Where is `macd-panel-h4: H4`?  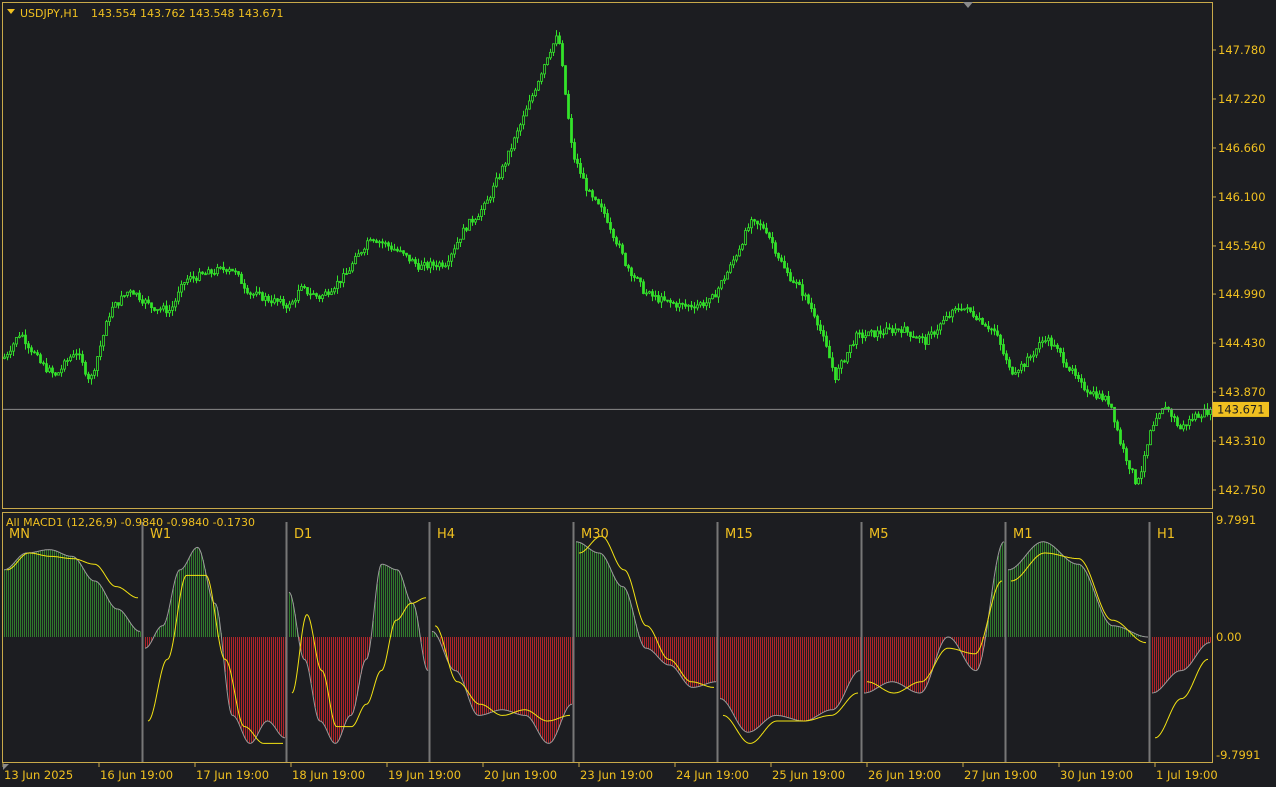 macd-panel-h4: H4 is located at coordinates (502, 635).